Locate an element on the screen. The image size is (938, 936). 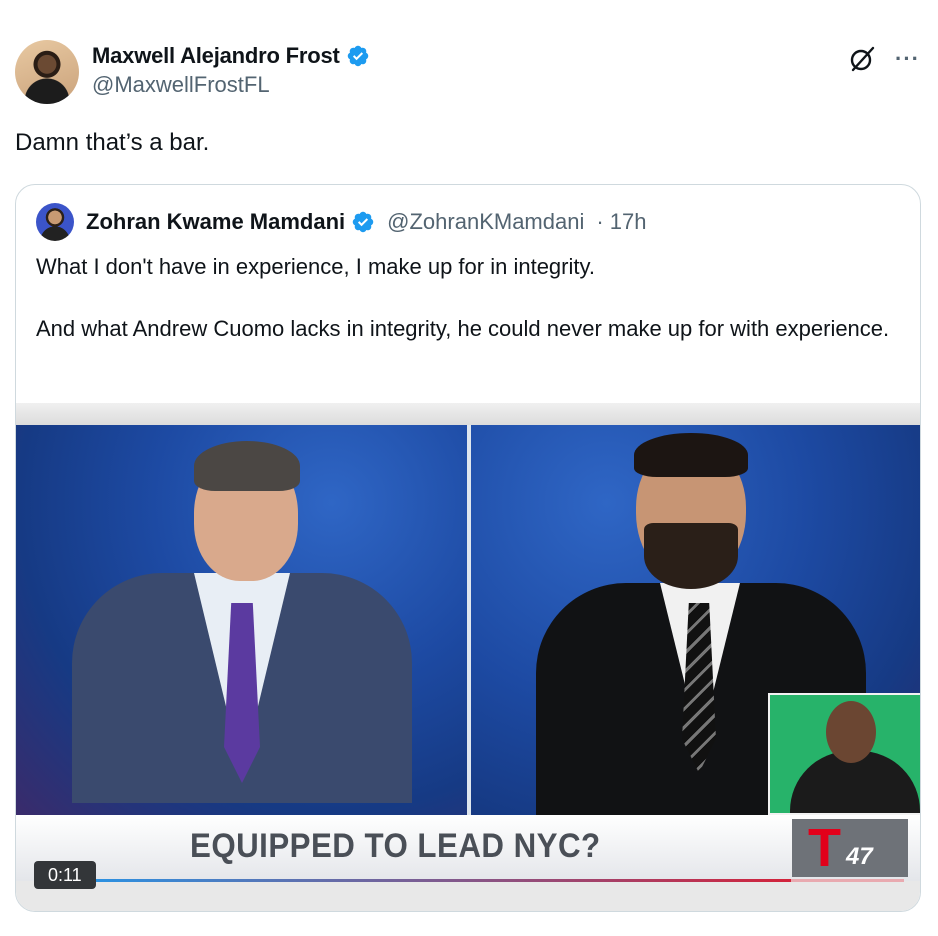
interpreter-head is located at coordinates (851, 732).